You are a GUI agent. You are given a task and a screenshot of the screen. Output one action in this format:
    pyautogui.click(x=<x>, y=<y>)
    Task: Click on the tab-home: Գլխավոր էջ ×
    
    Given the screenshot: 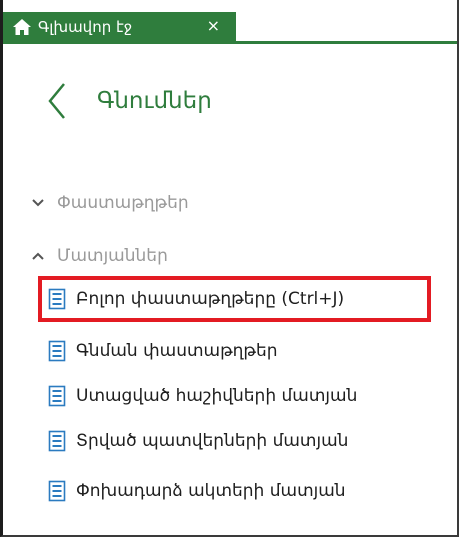 What is the action you would take?
    pyautogui.click(x=119, y=26)
    